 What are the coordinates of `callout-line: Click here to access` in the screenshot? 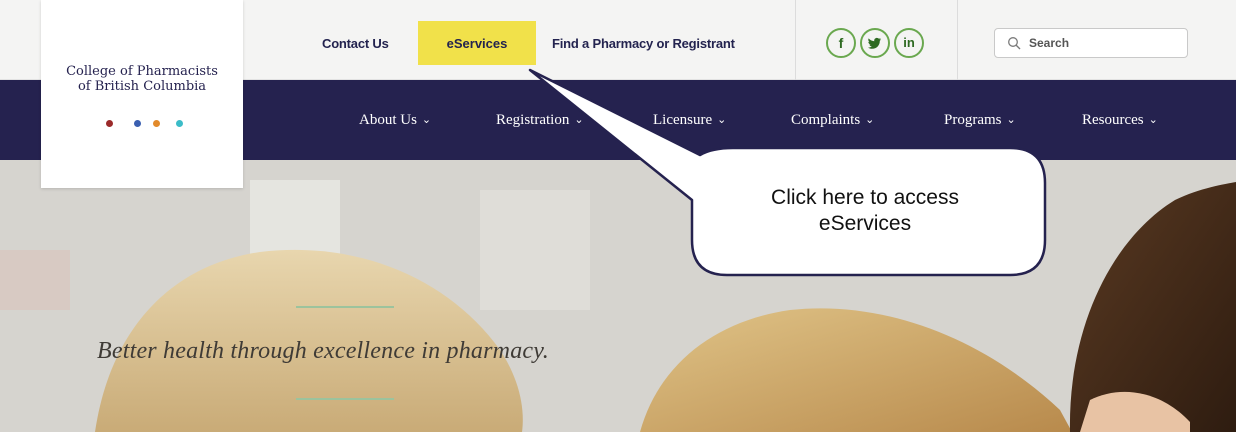 It's located at (865, 197).